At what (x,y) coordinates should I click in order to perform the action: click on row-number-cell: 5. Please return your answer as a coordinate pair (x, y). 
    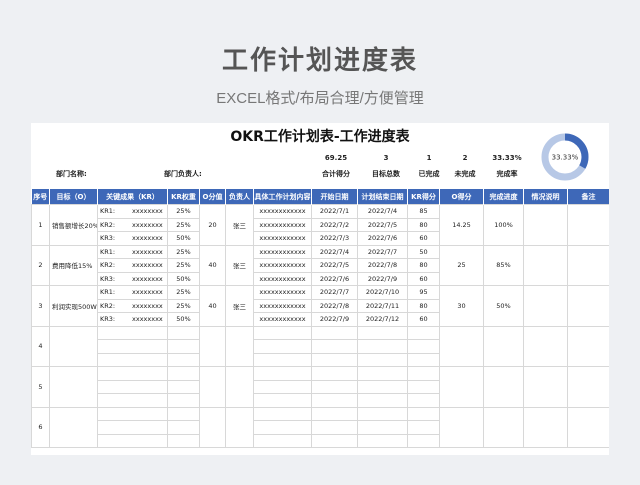
    Looking at the image, I should click on (40, 387).